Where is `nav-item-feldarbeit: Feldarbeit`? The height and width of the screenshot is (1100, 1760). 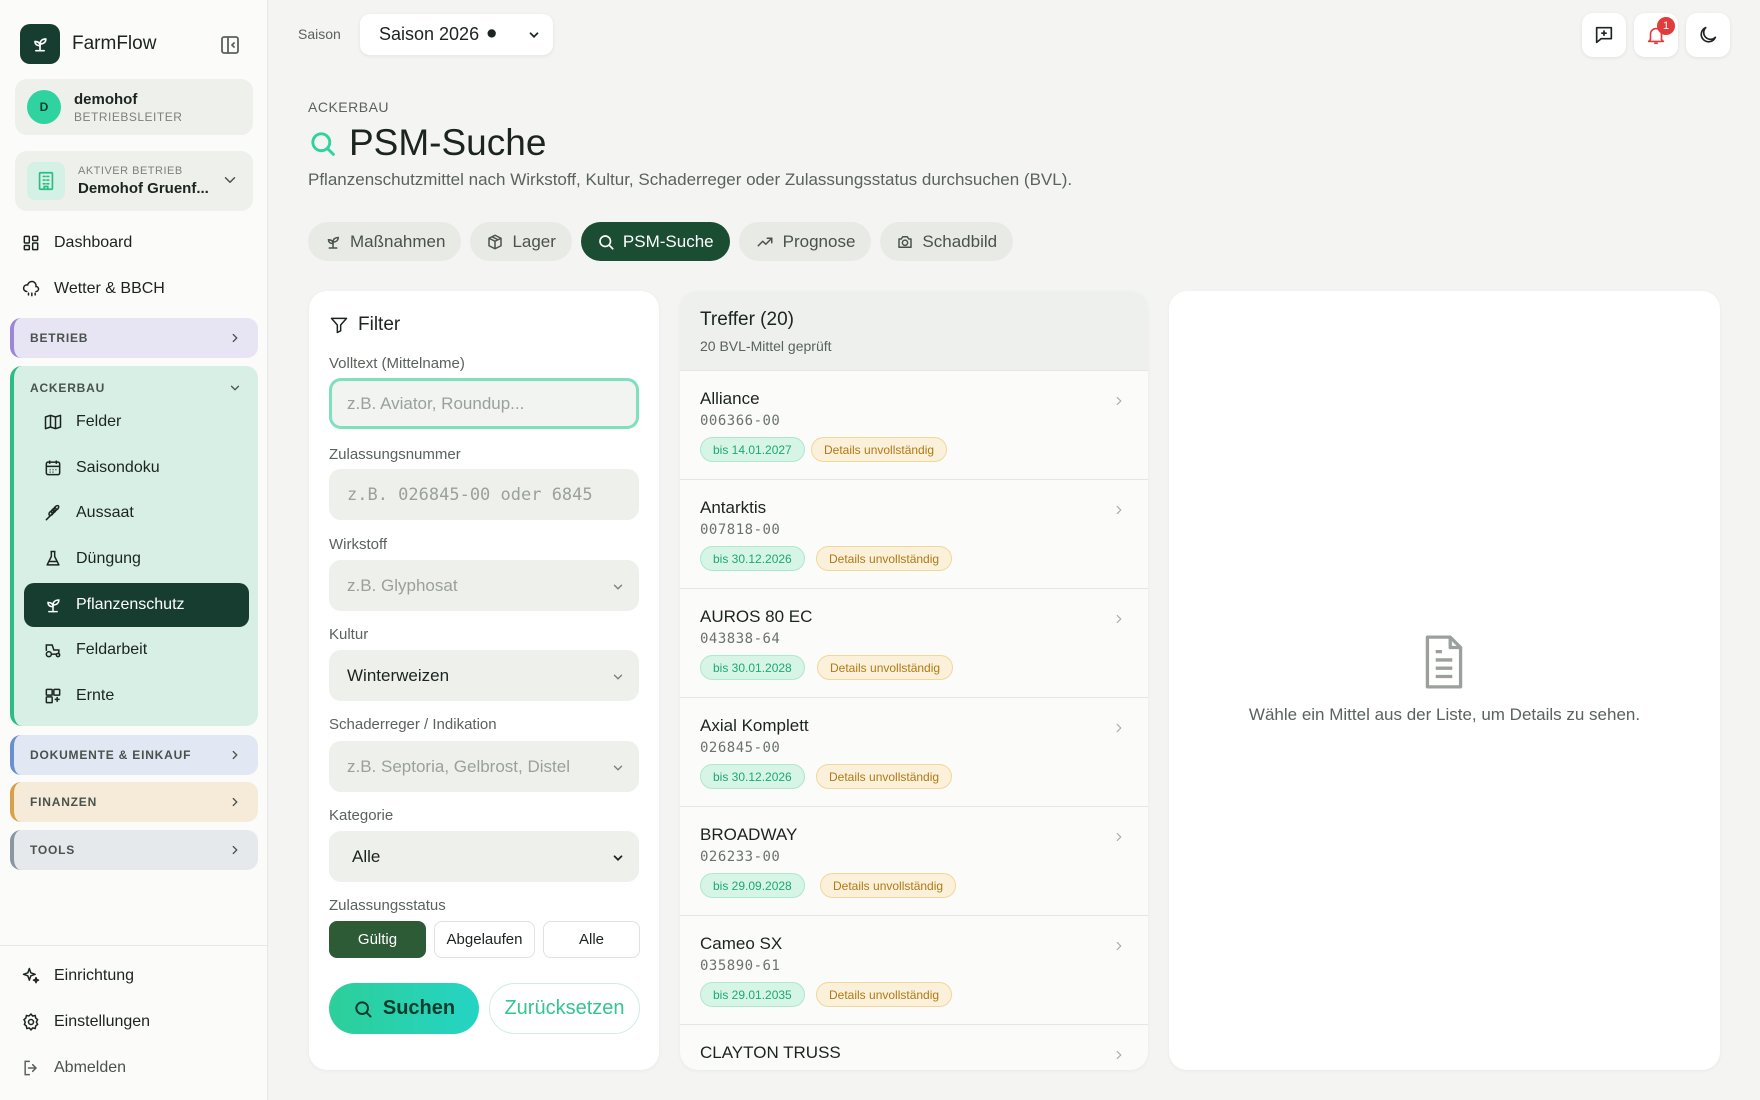
nav-item-feldarbeit: Feldarbeit is located at coordinates (136, 650).